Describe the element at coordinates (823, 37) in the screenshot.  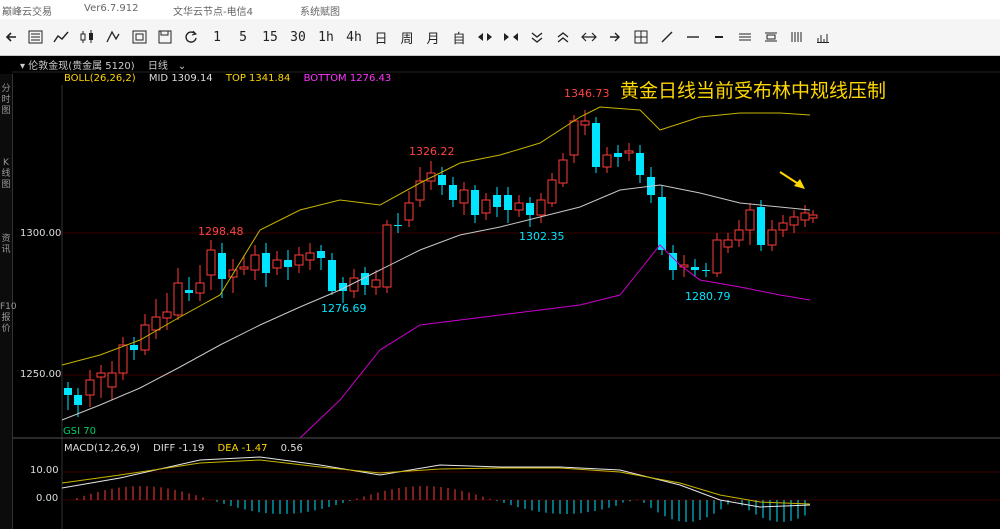
I see `volume-icon` at that location.